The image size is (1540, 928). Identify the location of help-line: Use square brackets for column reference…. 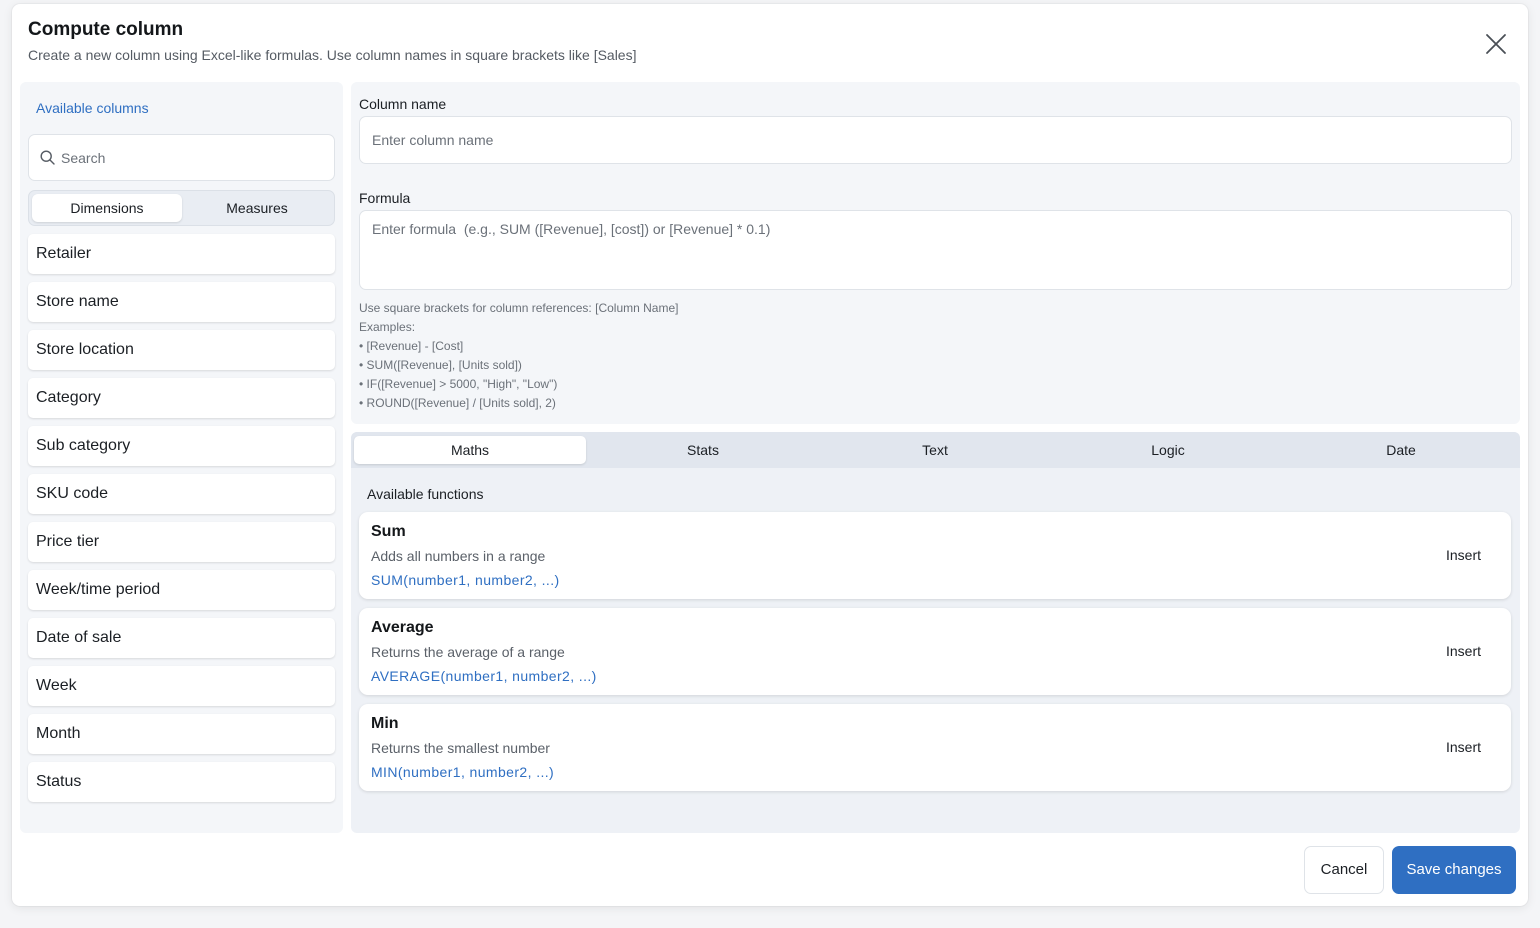
(519, 308).